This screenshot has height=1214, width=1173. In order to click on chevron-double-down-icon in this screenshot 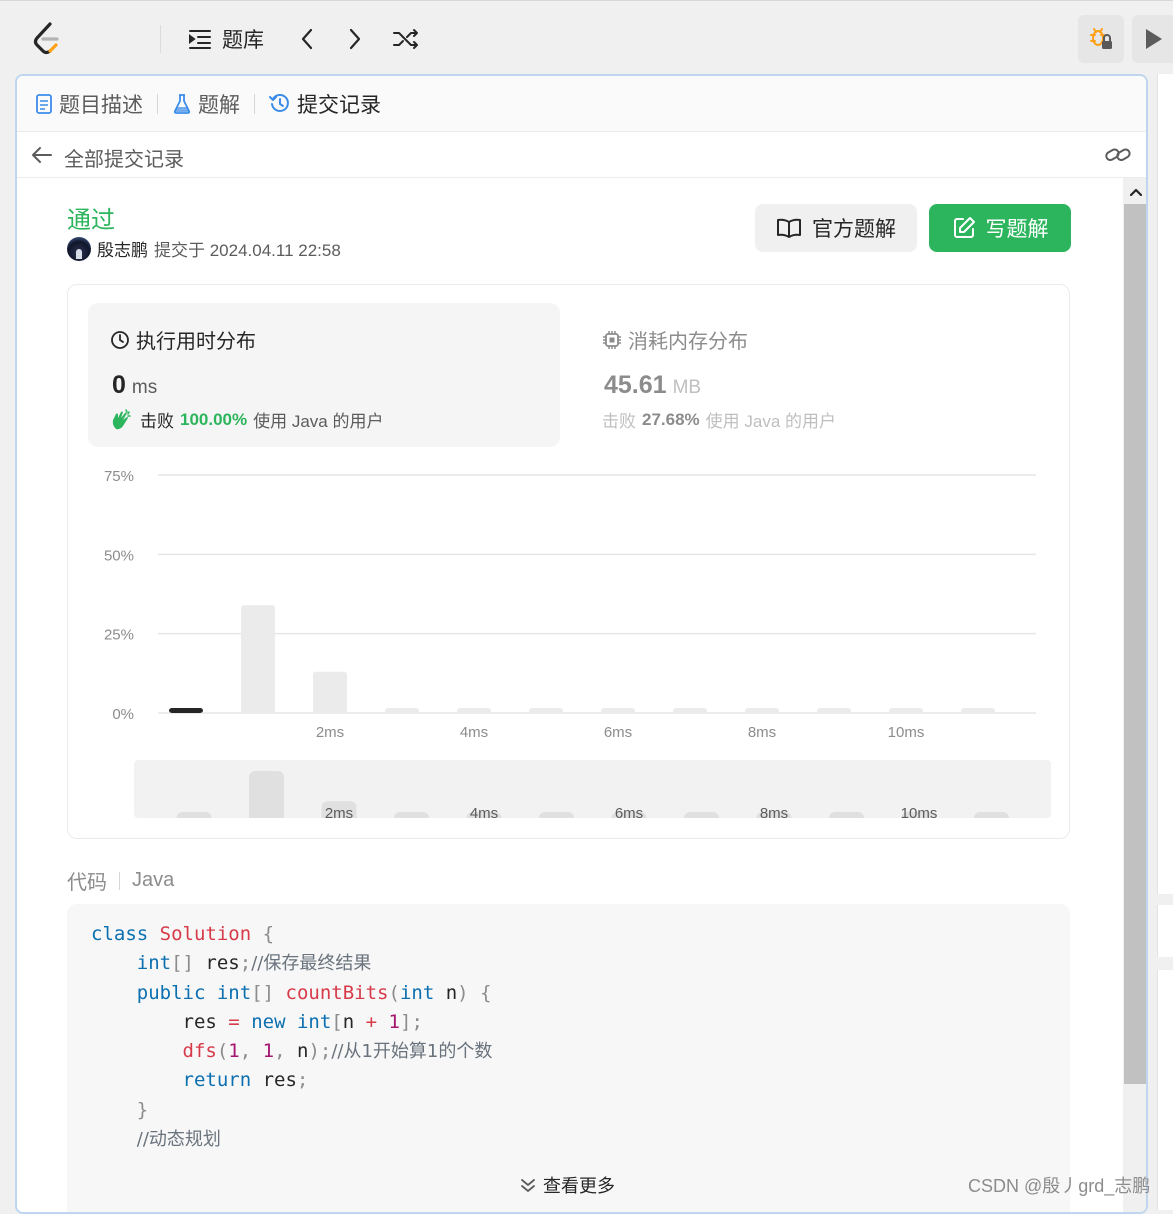, I will do `click(528, 1185)`.